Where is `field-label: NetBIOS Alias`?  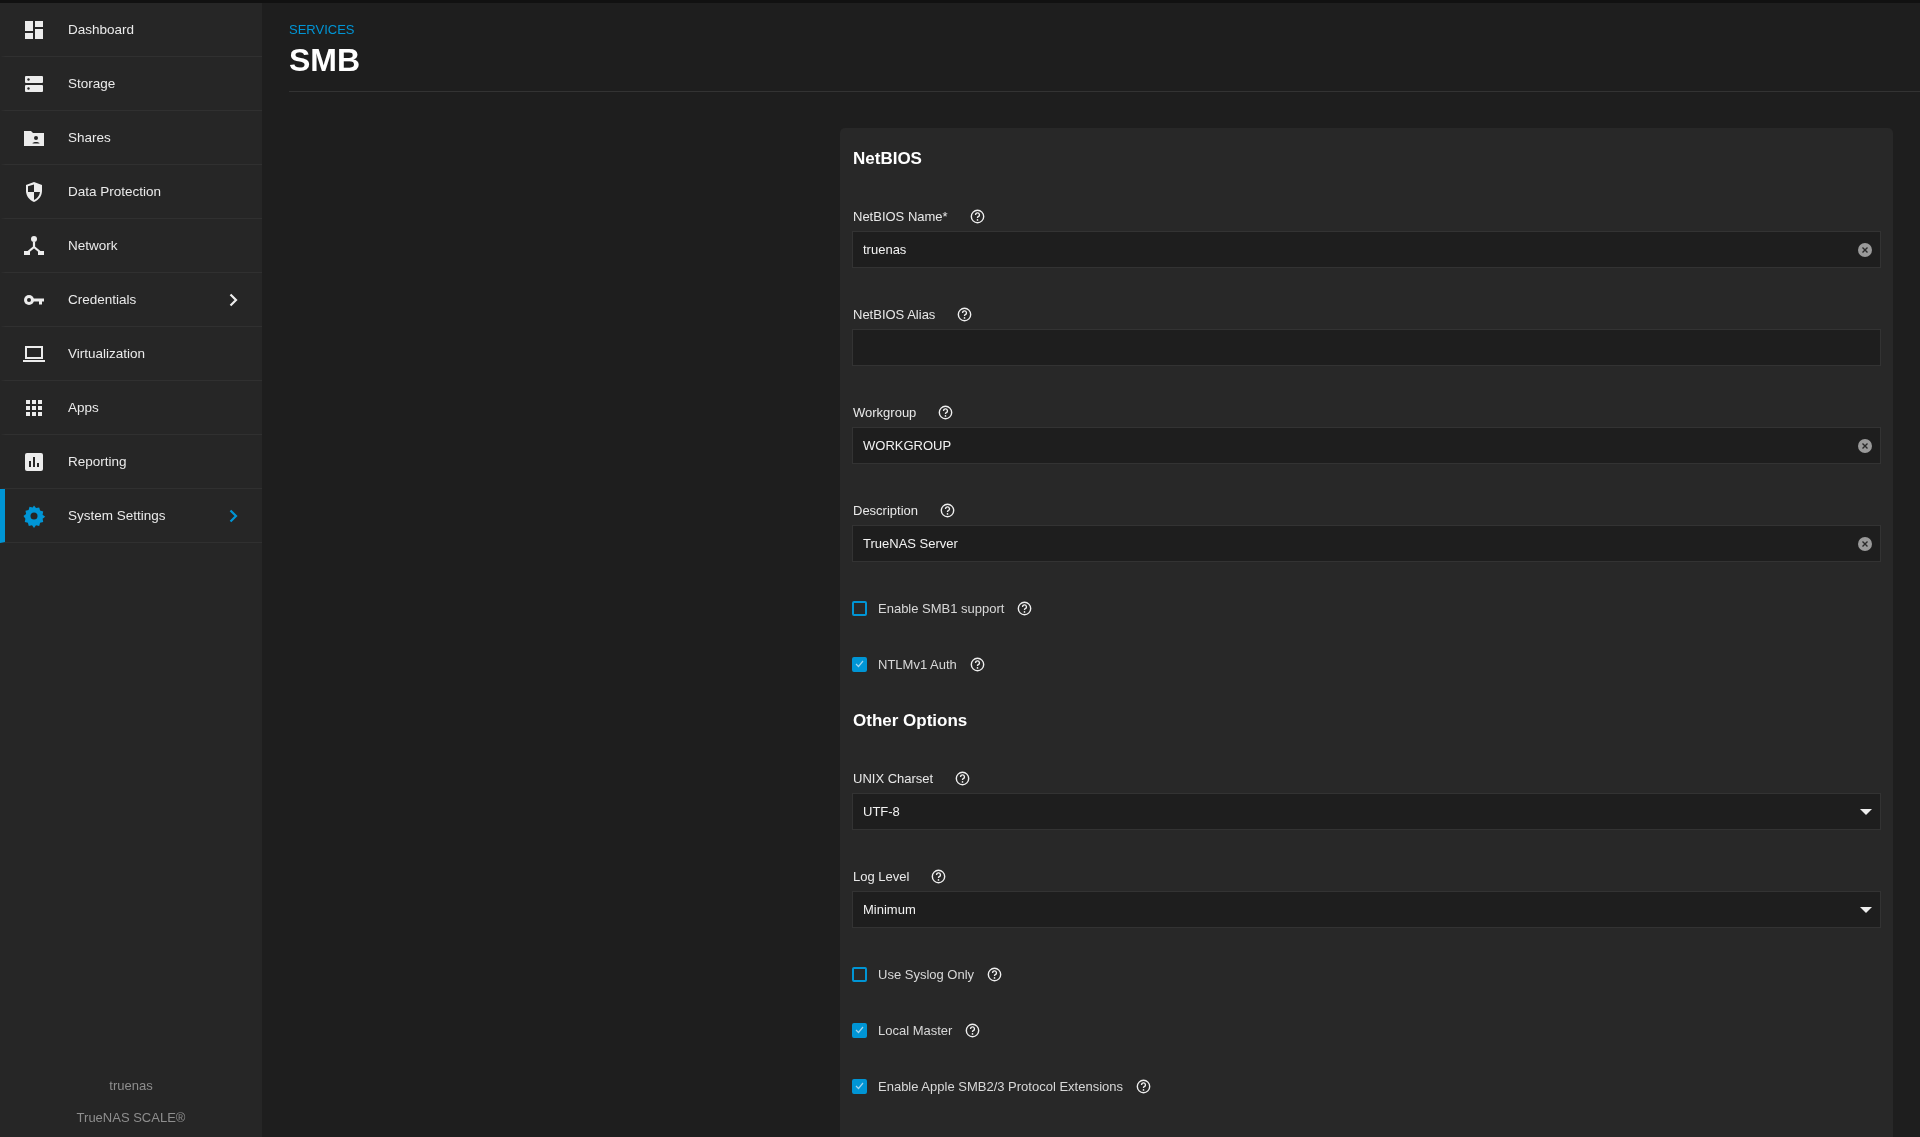 field-label: NetBIOS Alias is located at coordinates (894, 314).